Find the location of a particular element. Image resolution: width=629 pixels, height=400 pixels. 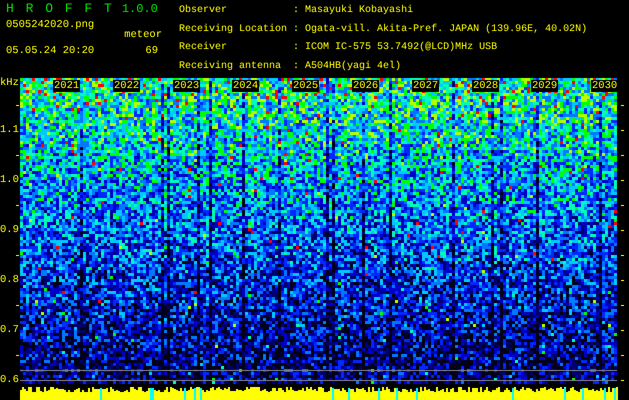

time-label: 2028 is located at coordinates (486, 86).